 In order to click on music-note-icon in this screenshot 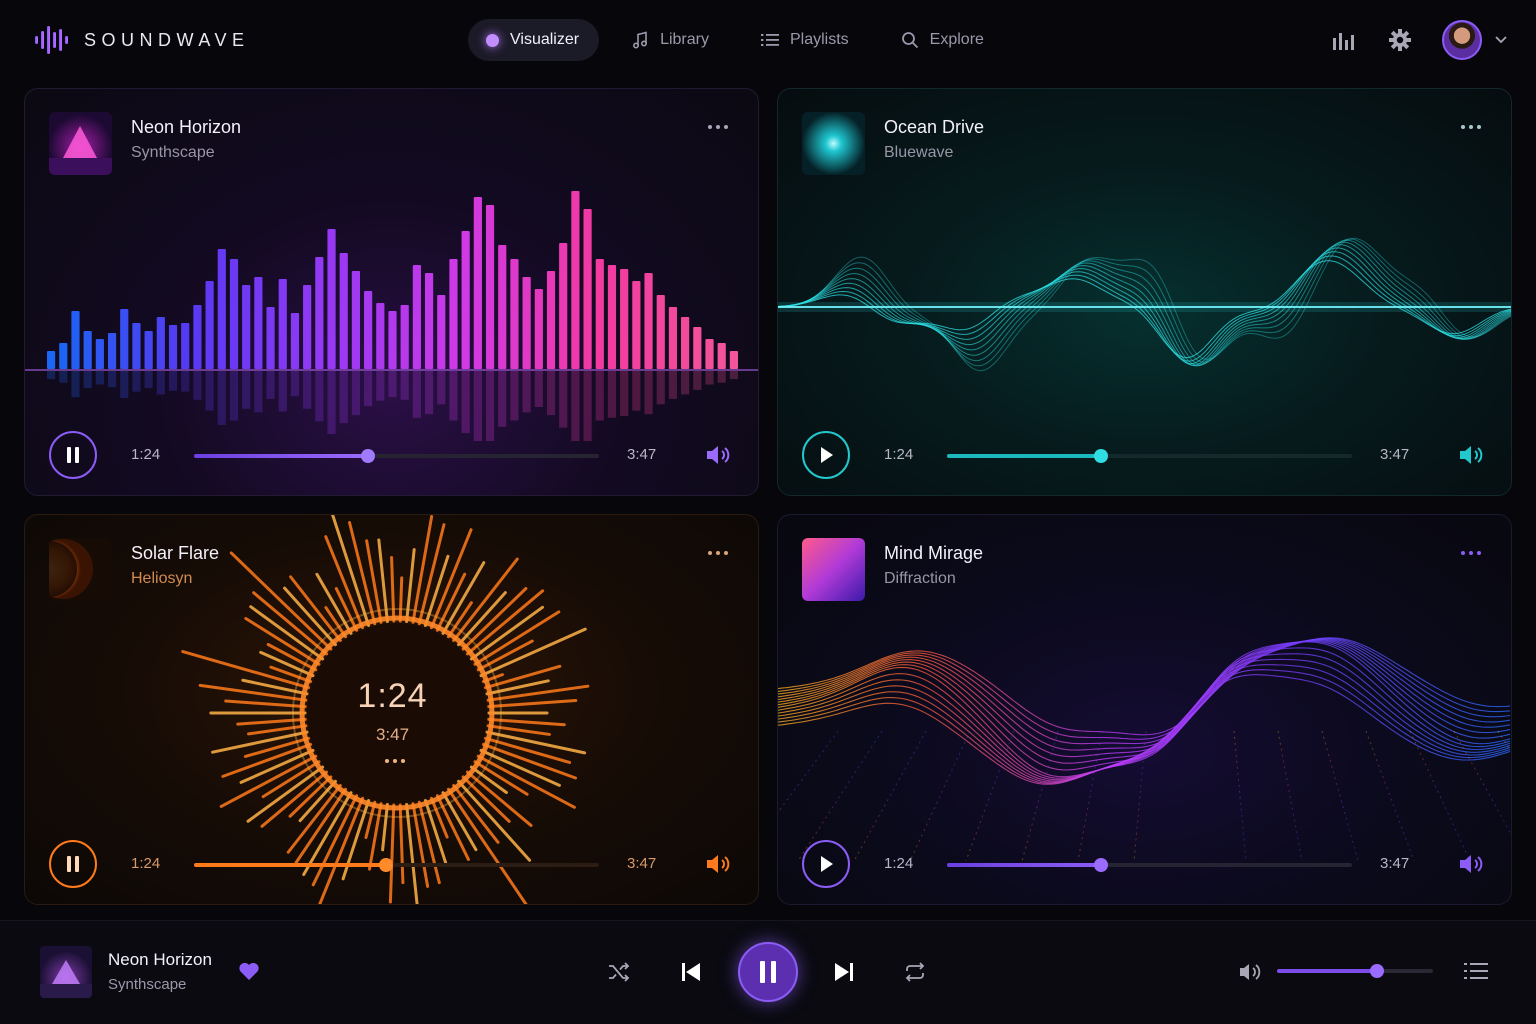, I will do `click(640, 40)`.